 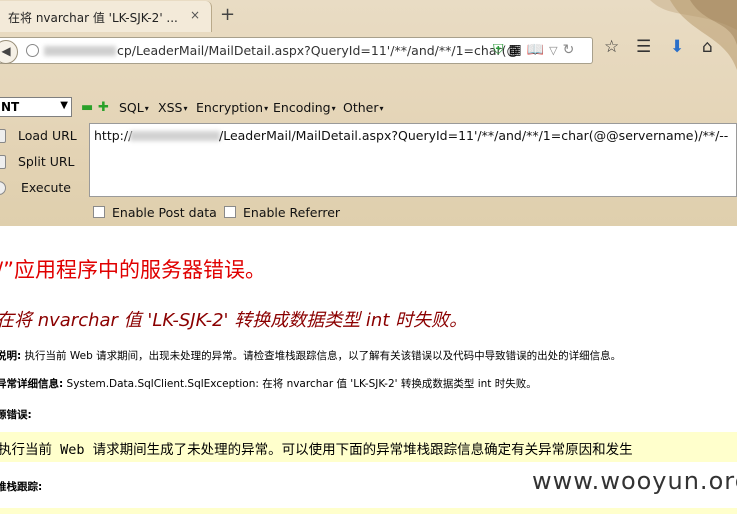 I want to click on load-url-button: Load URL, so click(x=47, y=135).